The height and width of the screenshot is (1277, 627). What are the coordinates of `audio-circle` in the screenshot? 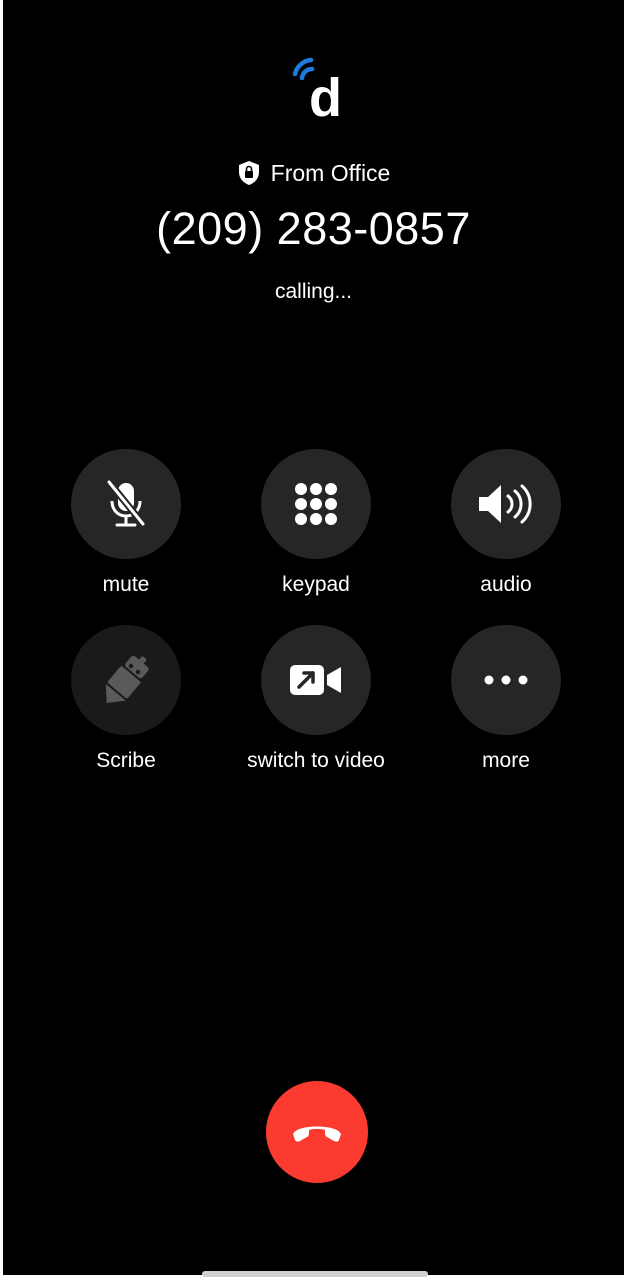 It's located at (506, 504).